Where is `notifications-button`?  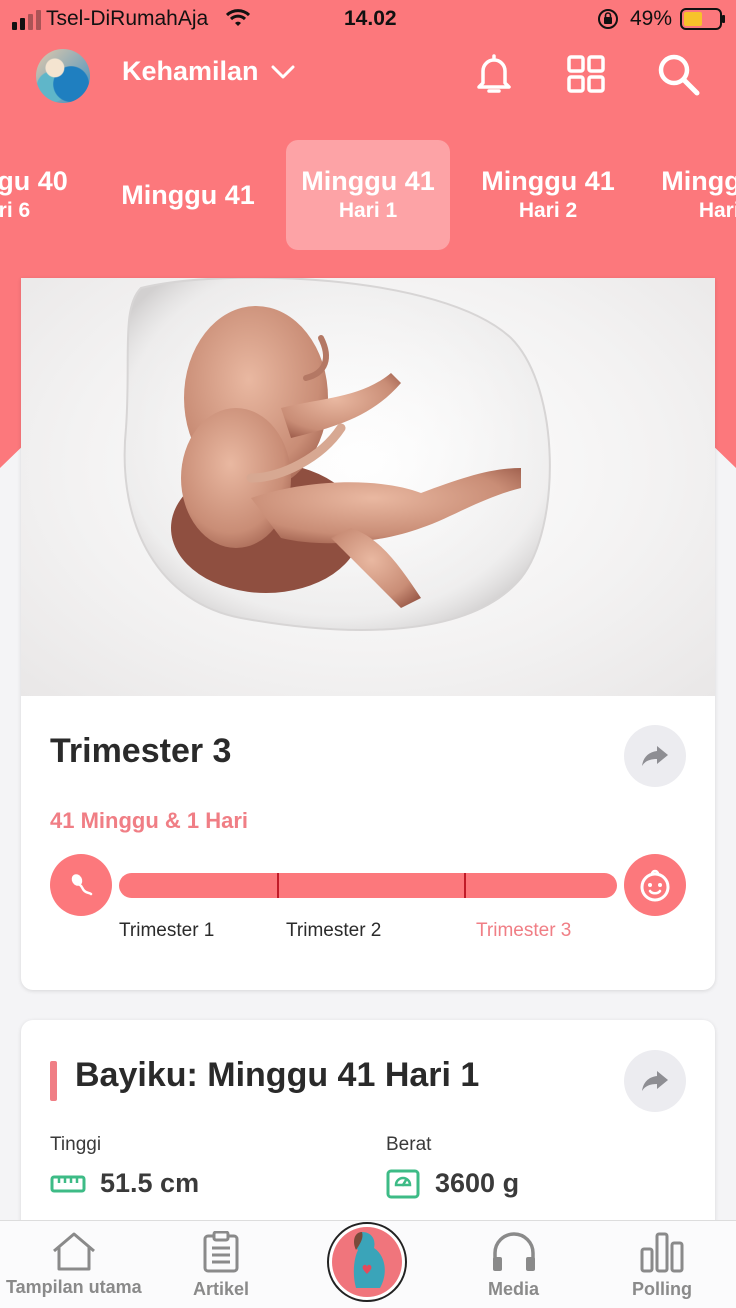
notifications-button is located at coordinates (494, 74).